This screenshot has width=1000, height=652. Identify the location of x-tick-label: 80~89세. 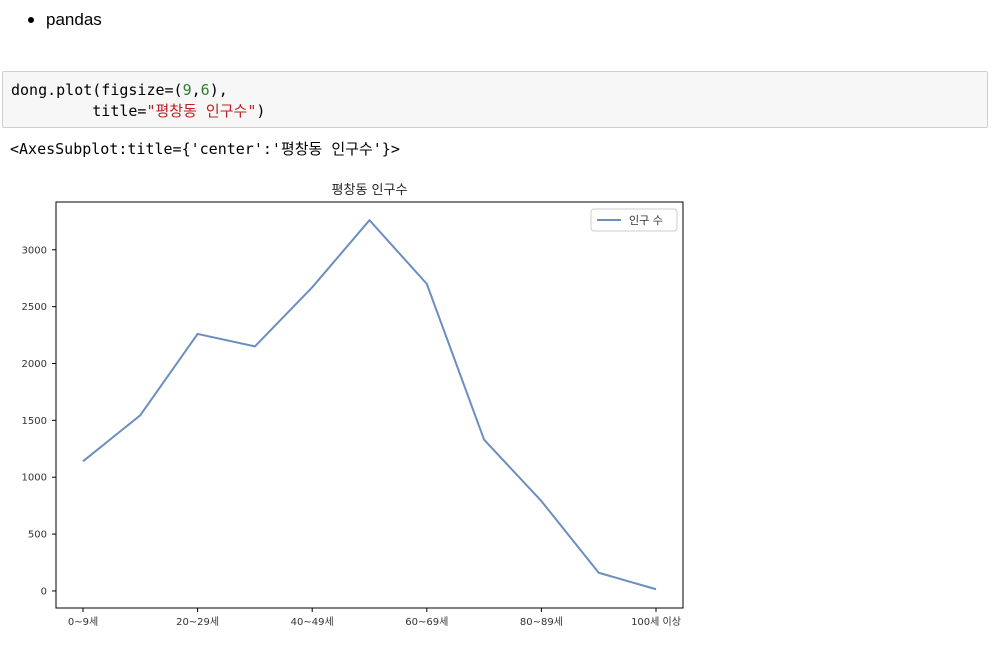
(541, 622).